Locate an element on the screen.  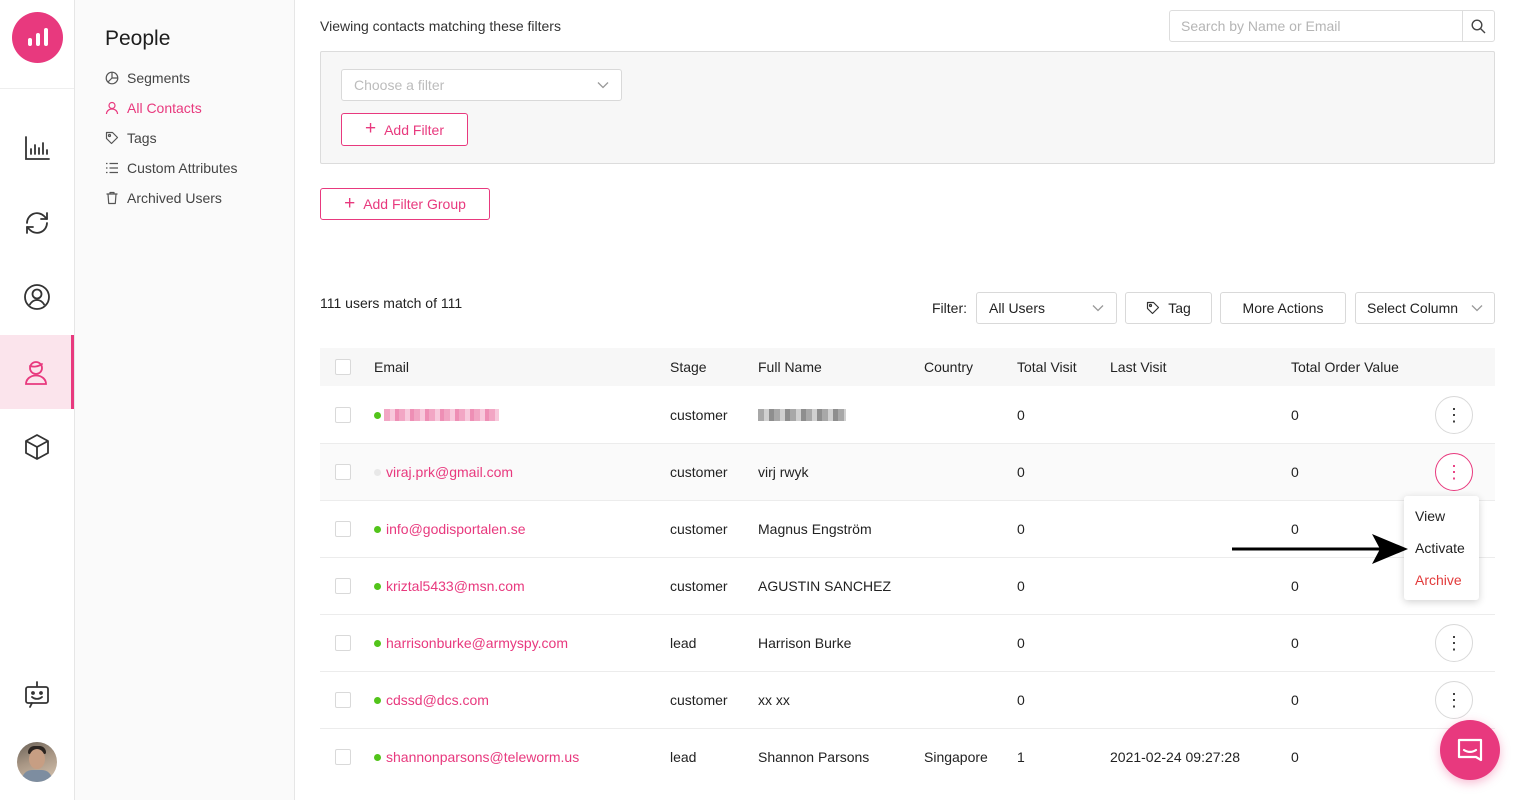
name-cell: xx xx is located at coordinates (774, 700).